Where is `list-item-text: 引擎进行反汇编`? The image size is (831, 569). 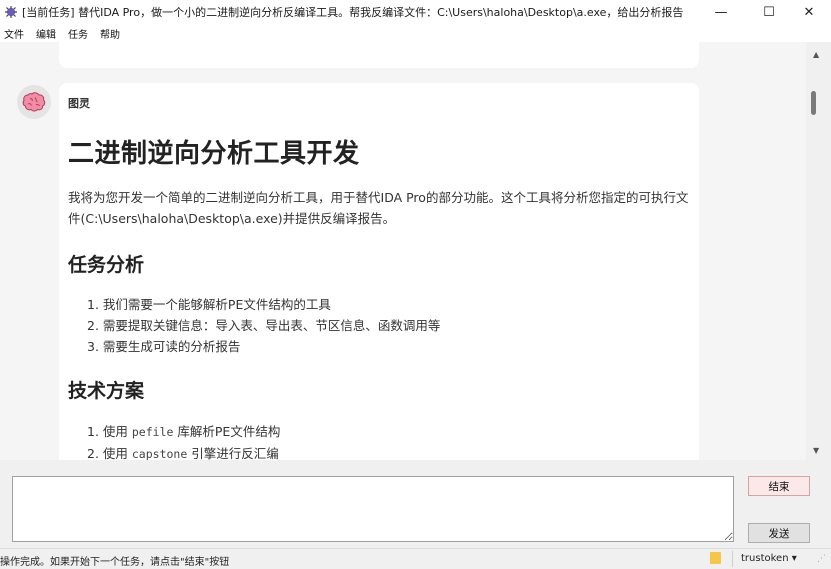
list-item-text: 引擎进行反汇编 is located at coordinates (233, 453).